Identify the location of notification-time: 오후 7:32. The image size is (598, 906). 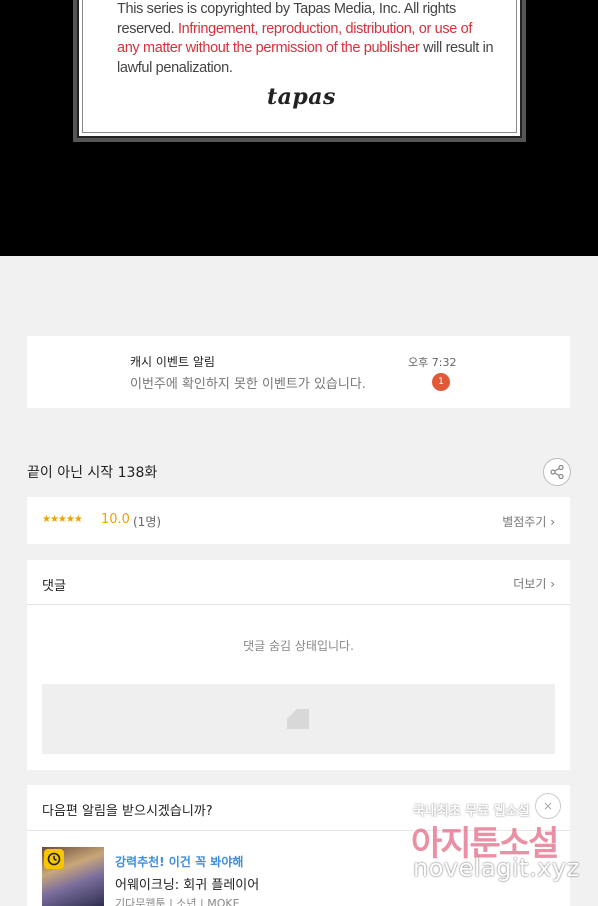
(432, 362).